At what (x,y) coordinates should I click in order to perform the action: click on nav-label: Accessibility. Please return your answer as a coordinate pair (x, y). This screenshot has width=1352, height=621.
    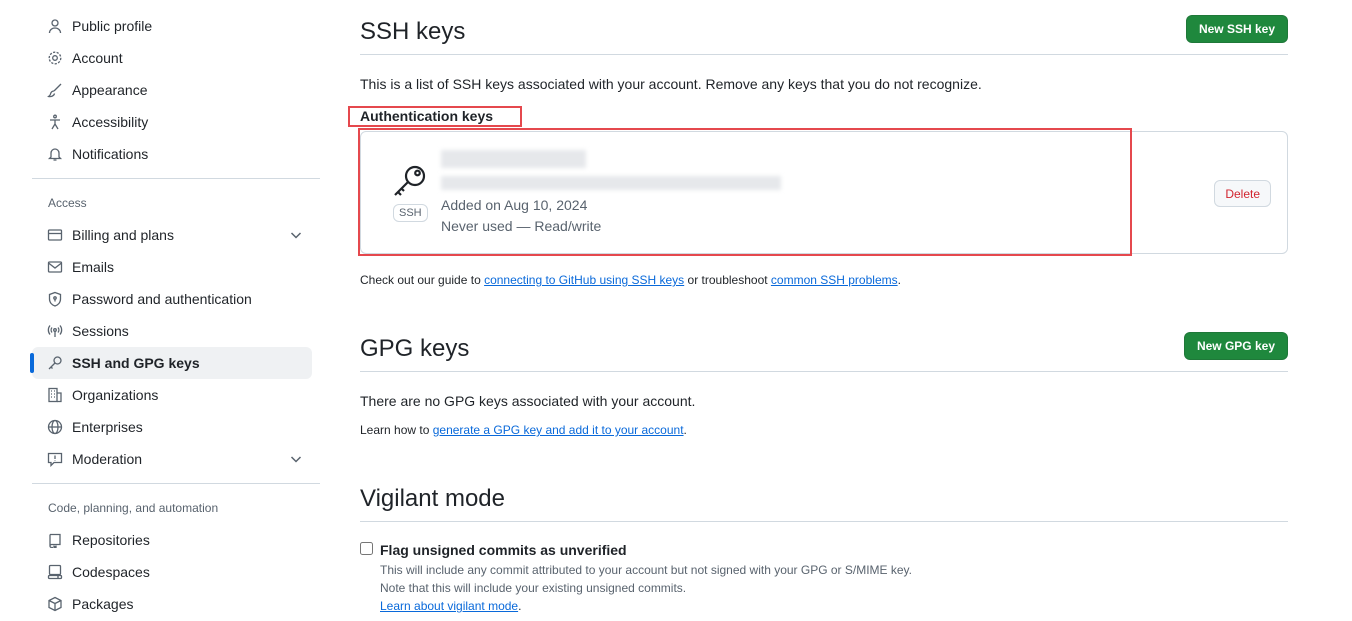
    Looking at the image, I should click on (110, 122).